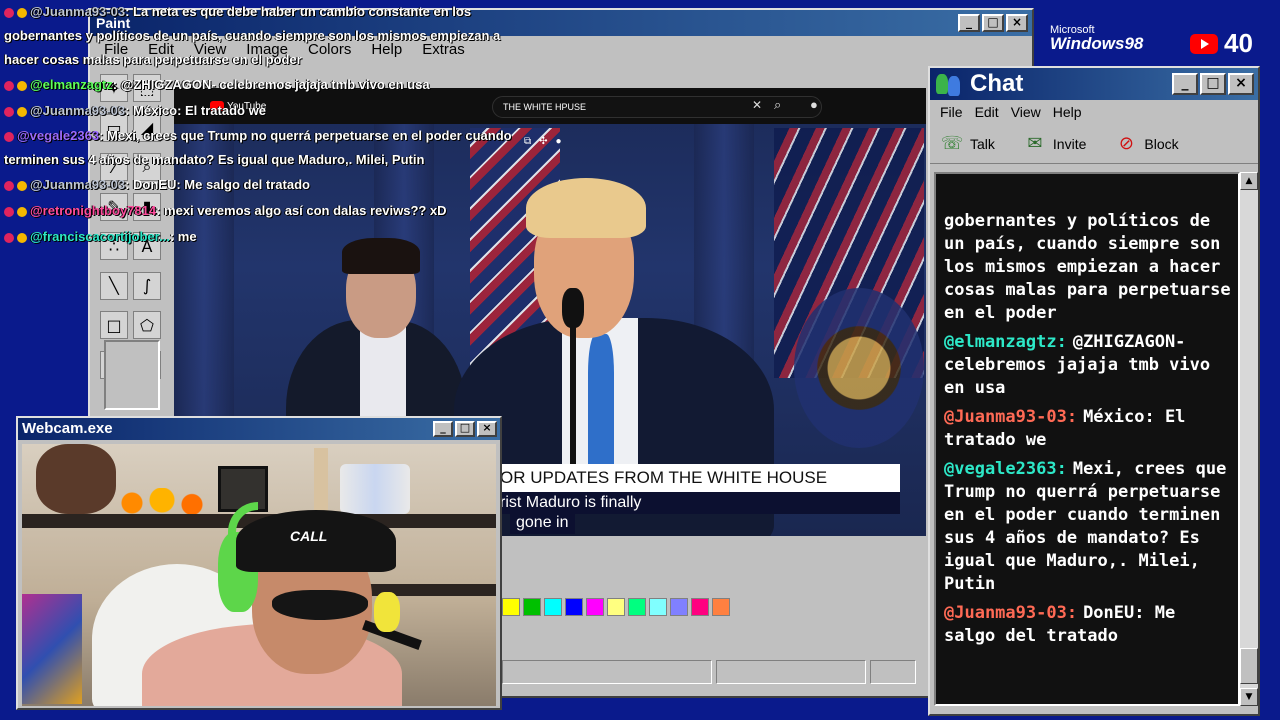 Image resolution: width=1280 pixels, height=720 pixels. I want to click on polygon-icon: ⬠, so click(147, 325).